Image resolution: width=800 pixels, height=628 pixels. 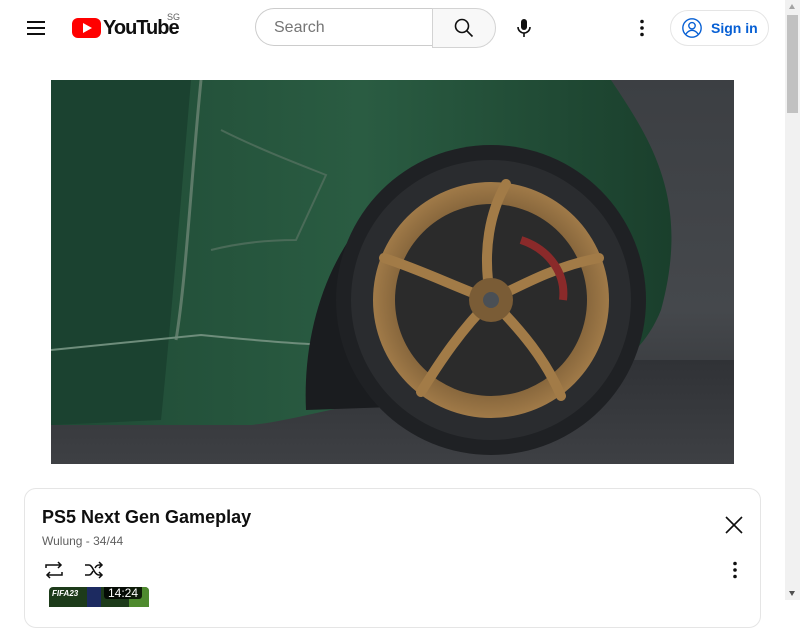 What do you see at coordinates (123, 593) in the screenshot?
I see `video-duration-badge: 14:24` at bounding box center [123, 593].